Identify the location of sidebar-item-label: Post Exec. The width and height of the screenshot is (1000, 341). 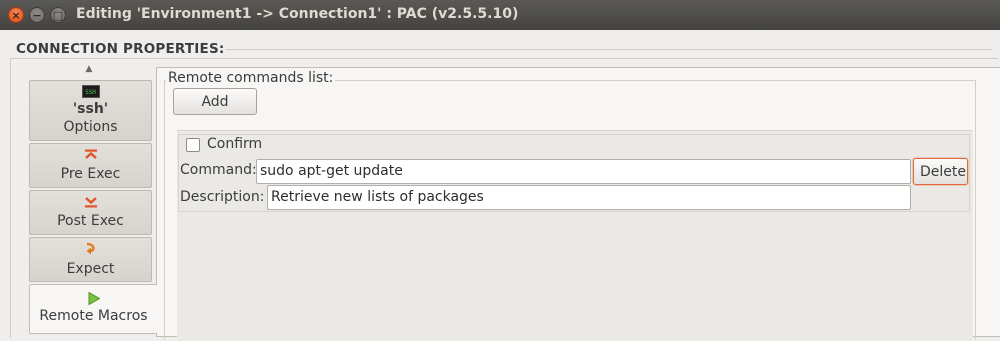
(90, 221).